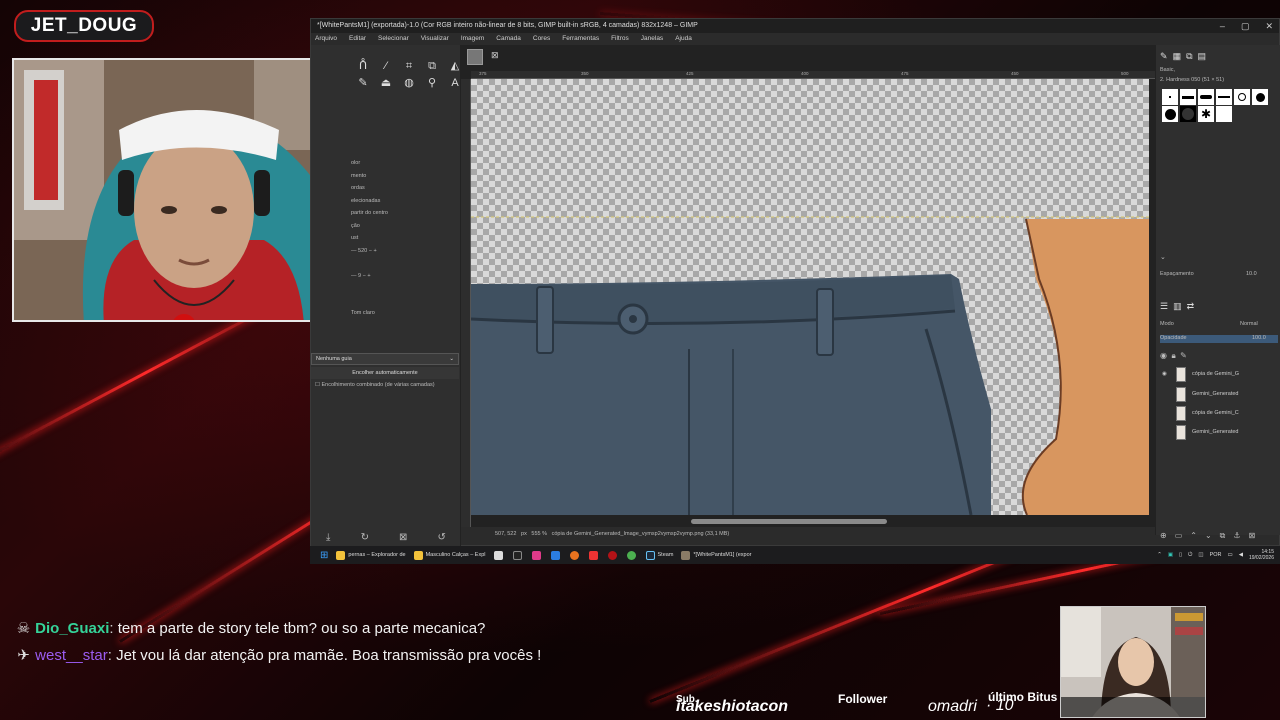  Describe the element at coordinates (403, 201) in the screenshot. I see `tool-option-row: elecionadas` at that location.